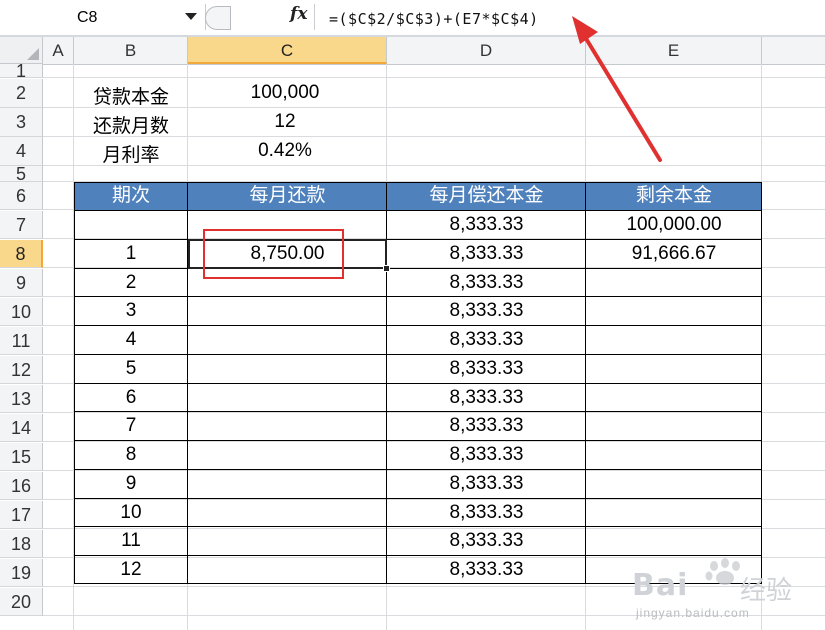  Describe the element at coordinates (21, 341) in the screenshot. I see `row-header-11: 11` at that location.